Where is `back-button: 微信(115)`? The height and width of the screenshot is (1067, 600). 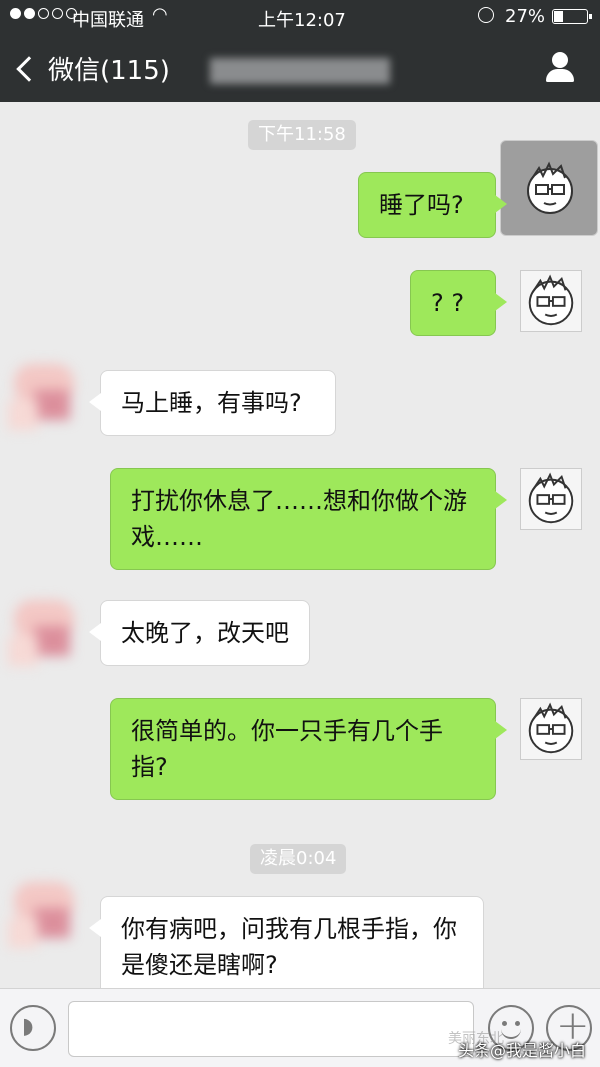
back-button: 微信(115) is located at coordinates (92, 68).